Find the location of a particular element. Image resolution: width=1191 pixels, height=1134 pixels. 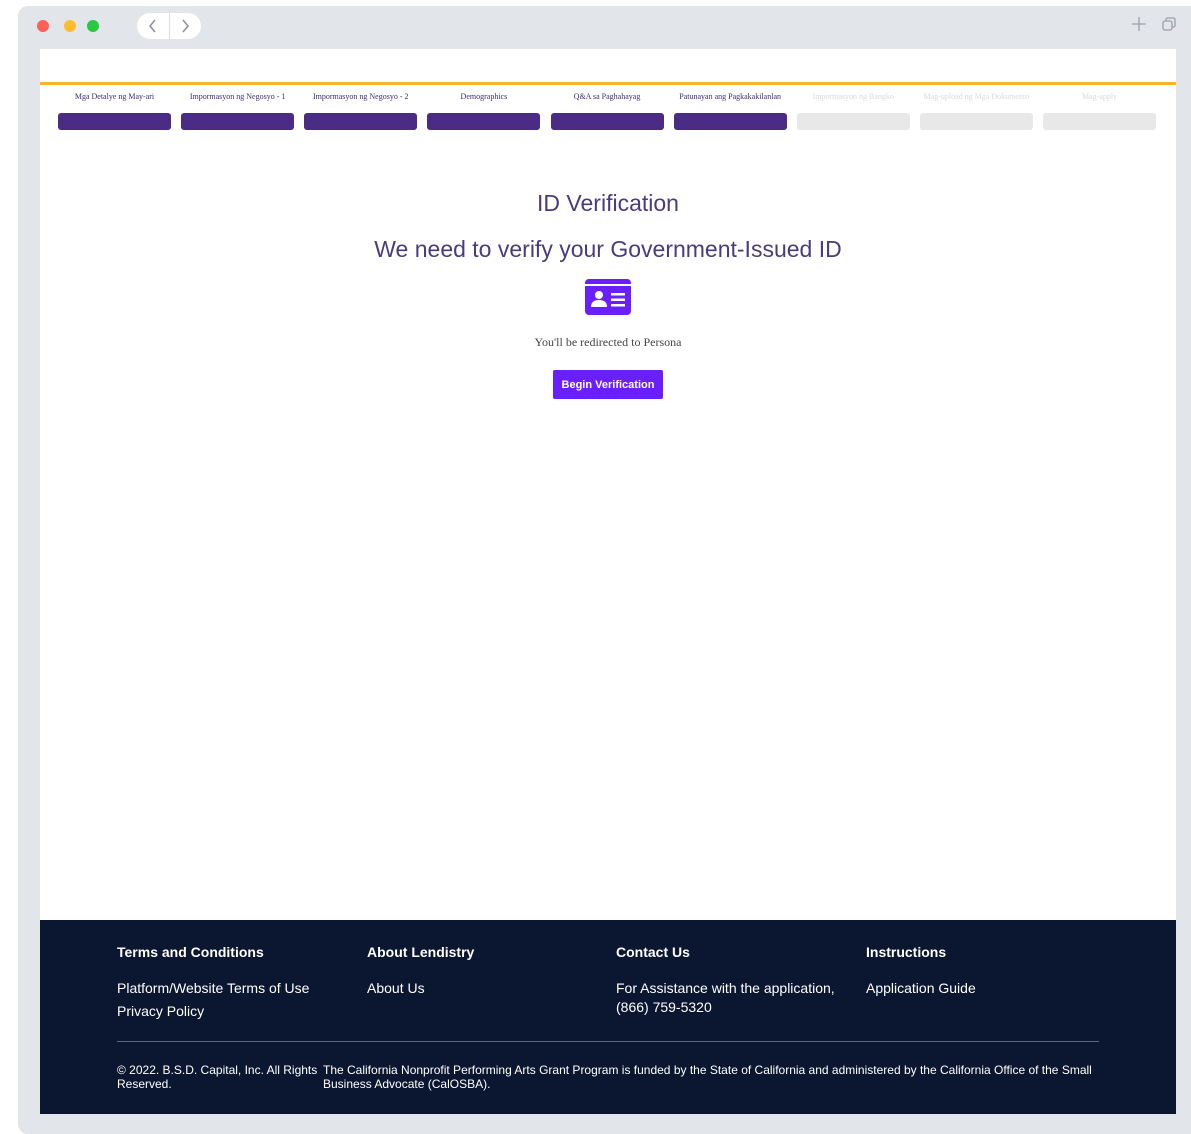

footer-instructions-column: Instructions Application Guide is located at coordinates (988, 971).